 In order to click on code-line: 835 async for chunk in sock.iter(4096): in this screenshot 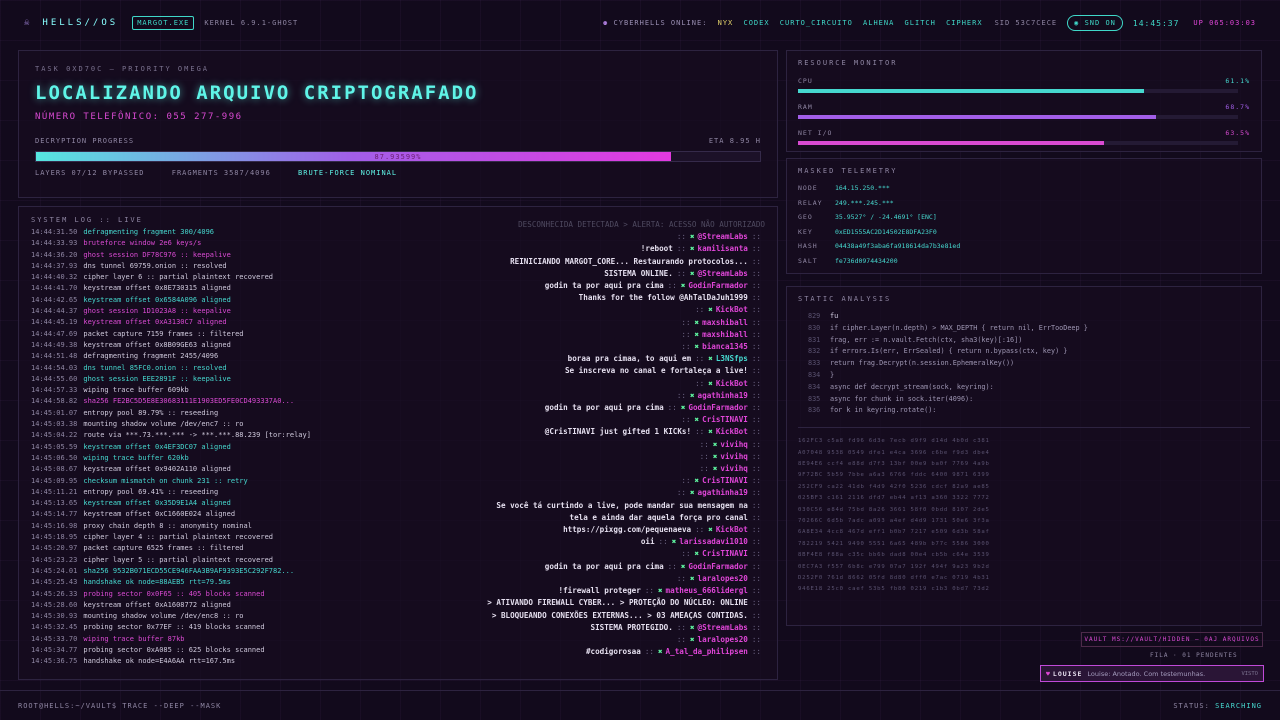, I will do `click(1024, 400)`.